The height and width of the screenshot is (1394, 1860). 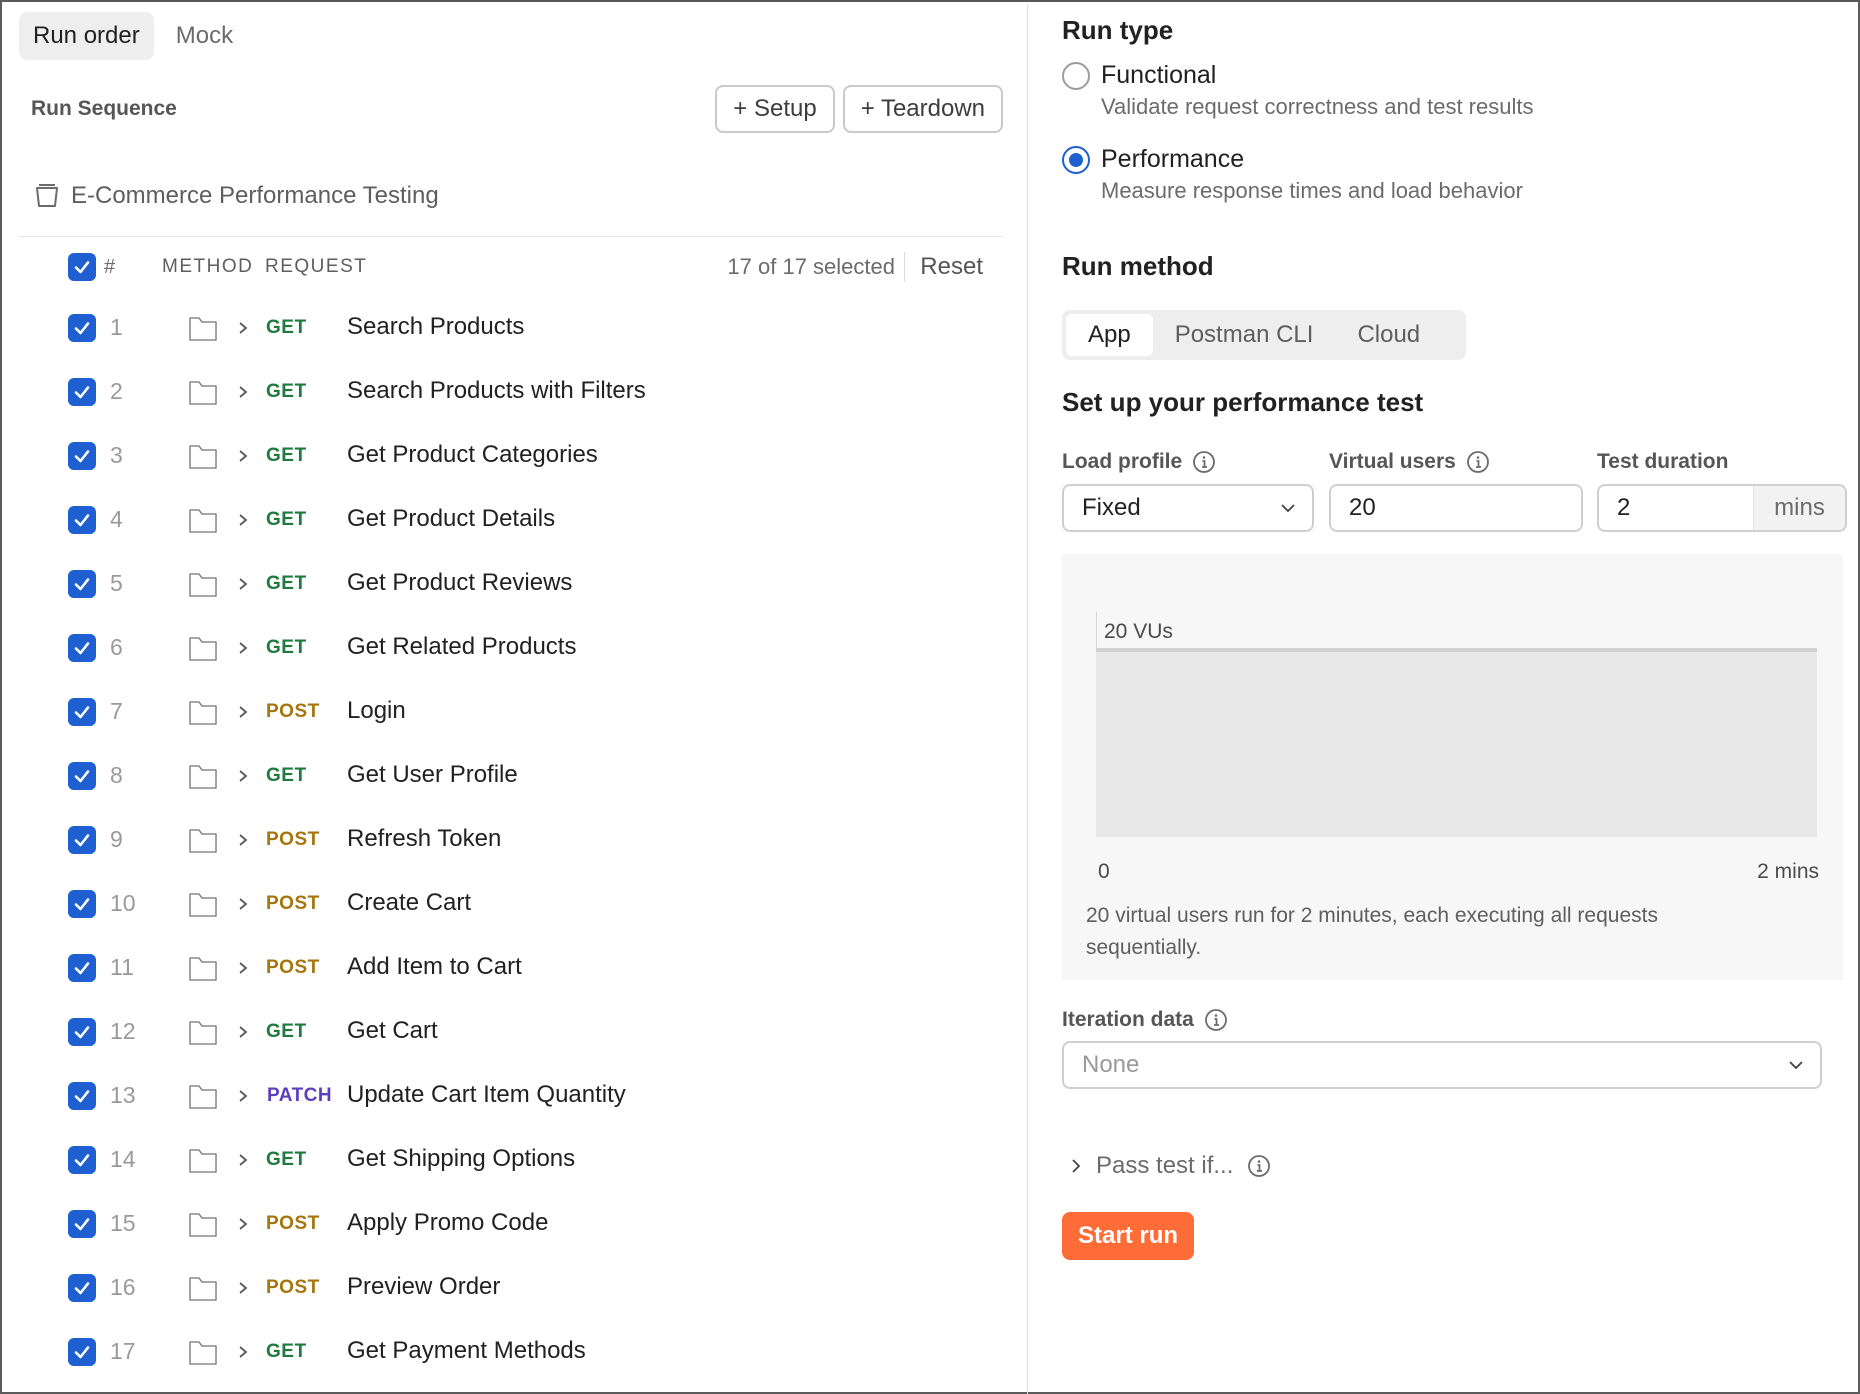 I want to click on tab-run-order: Run order, so click(x=86, y=36).